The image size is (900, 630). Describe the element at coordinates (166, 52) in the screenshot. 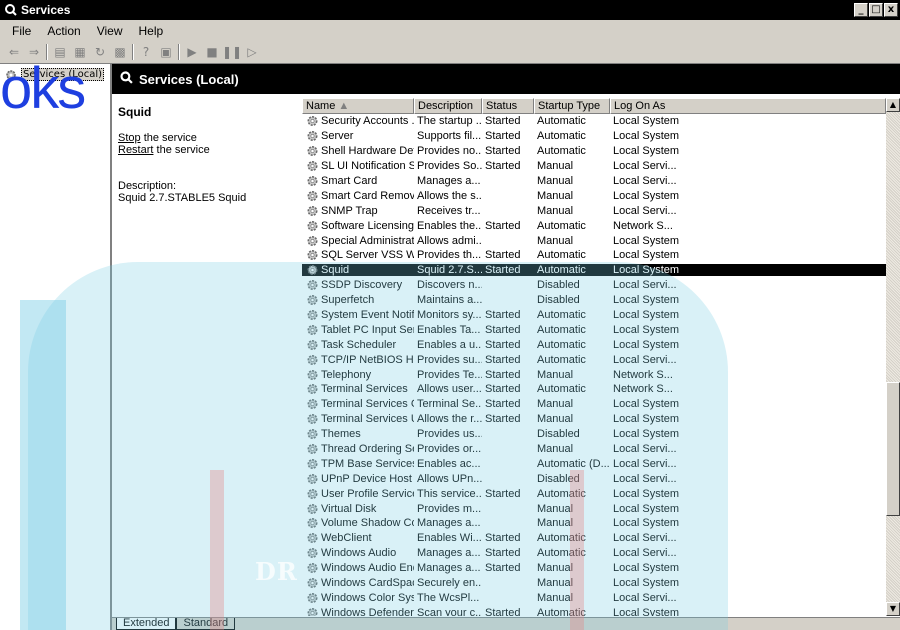

I see `view-icon: ▣` at that location.